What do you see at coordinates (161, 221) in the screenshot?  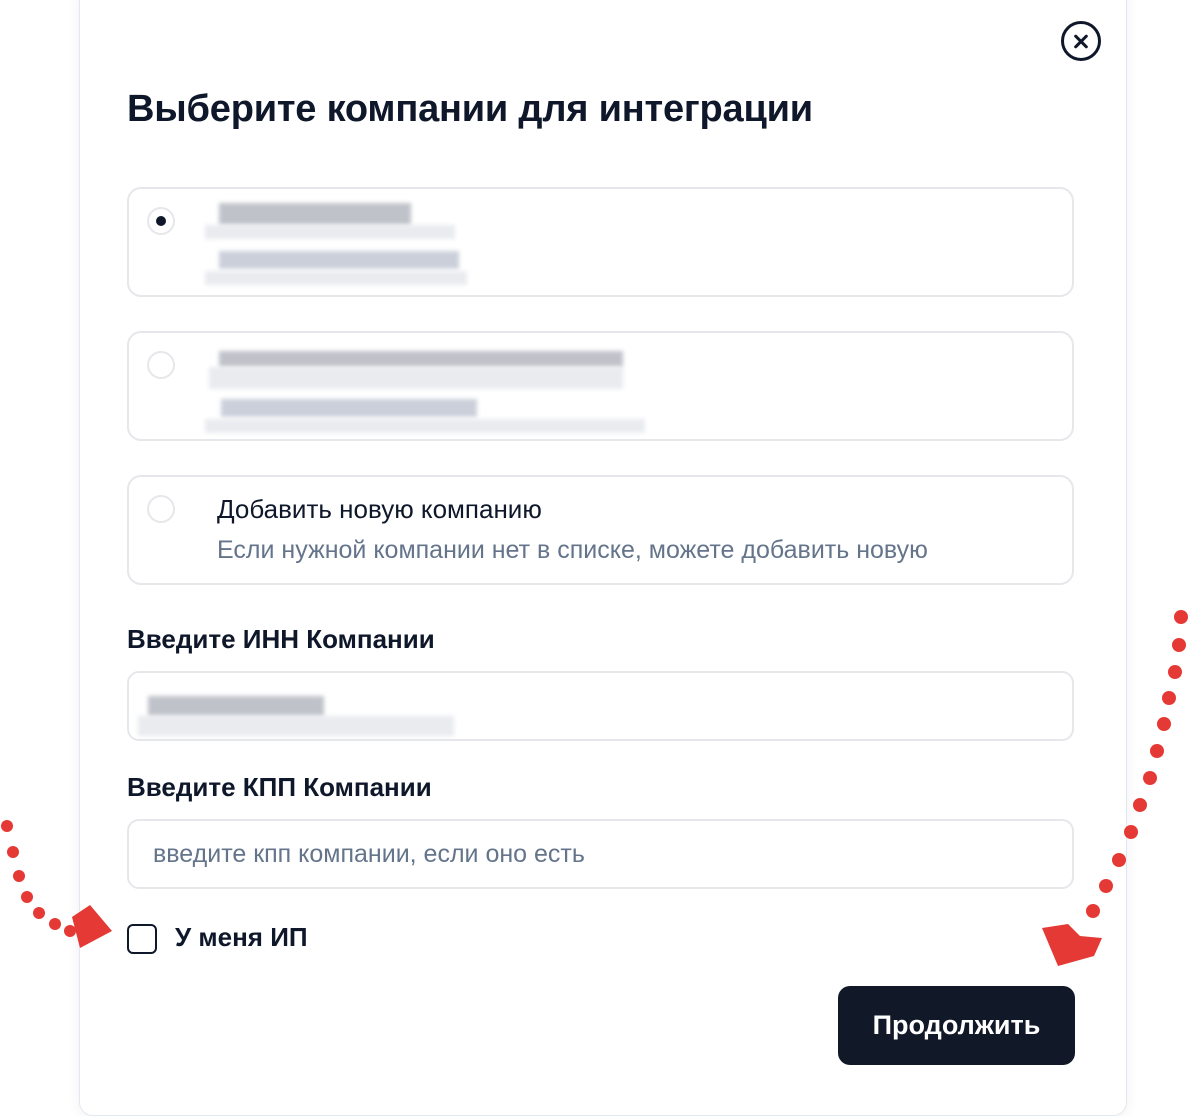 I see `company-option-1-radio` at bounding box center [161, 221].